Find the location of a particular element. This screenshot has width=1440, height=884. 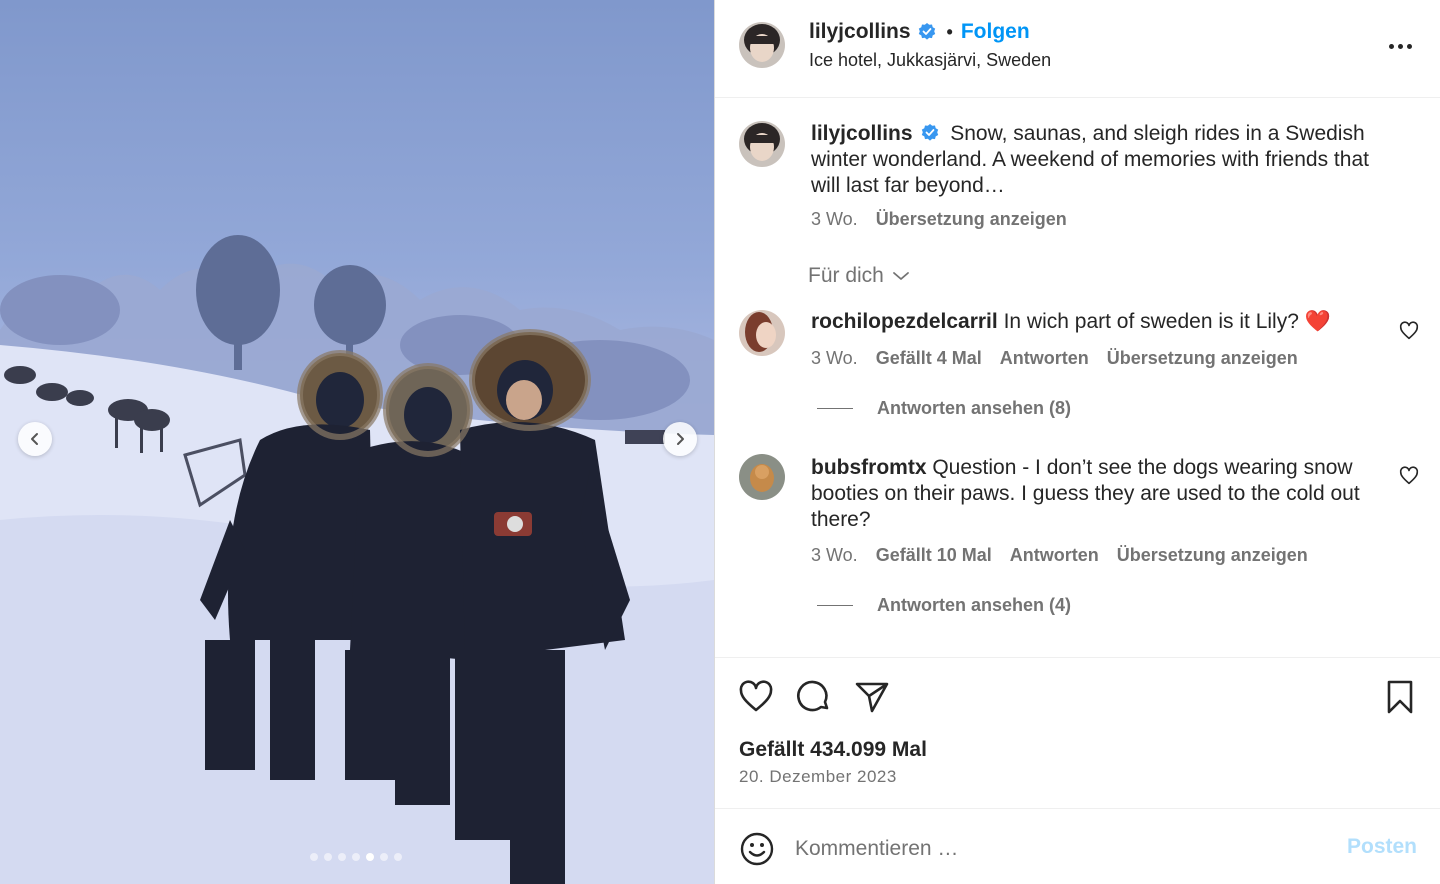

avatar is located at coordinates (762, 45).